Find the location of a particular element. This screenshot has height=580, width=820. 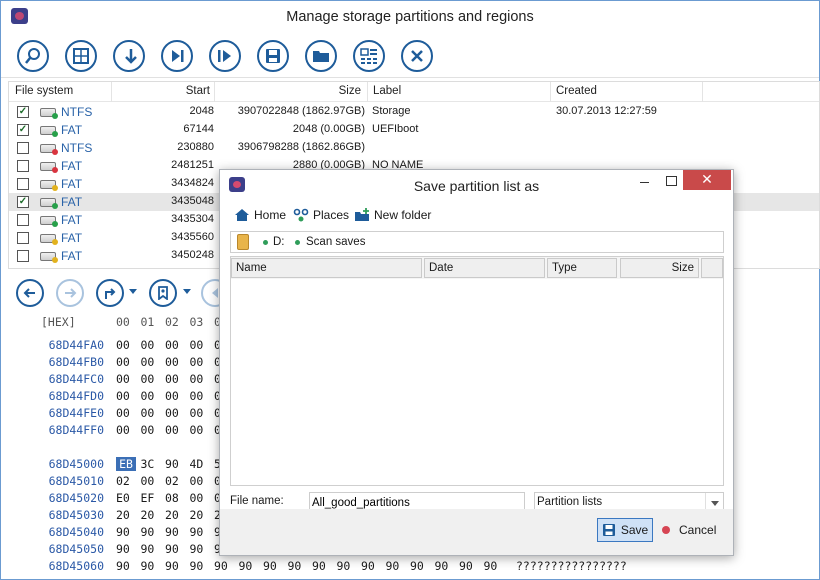

path-bar: D: Scan saves is located at coordinates (477, 242).